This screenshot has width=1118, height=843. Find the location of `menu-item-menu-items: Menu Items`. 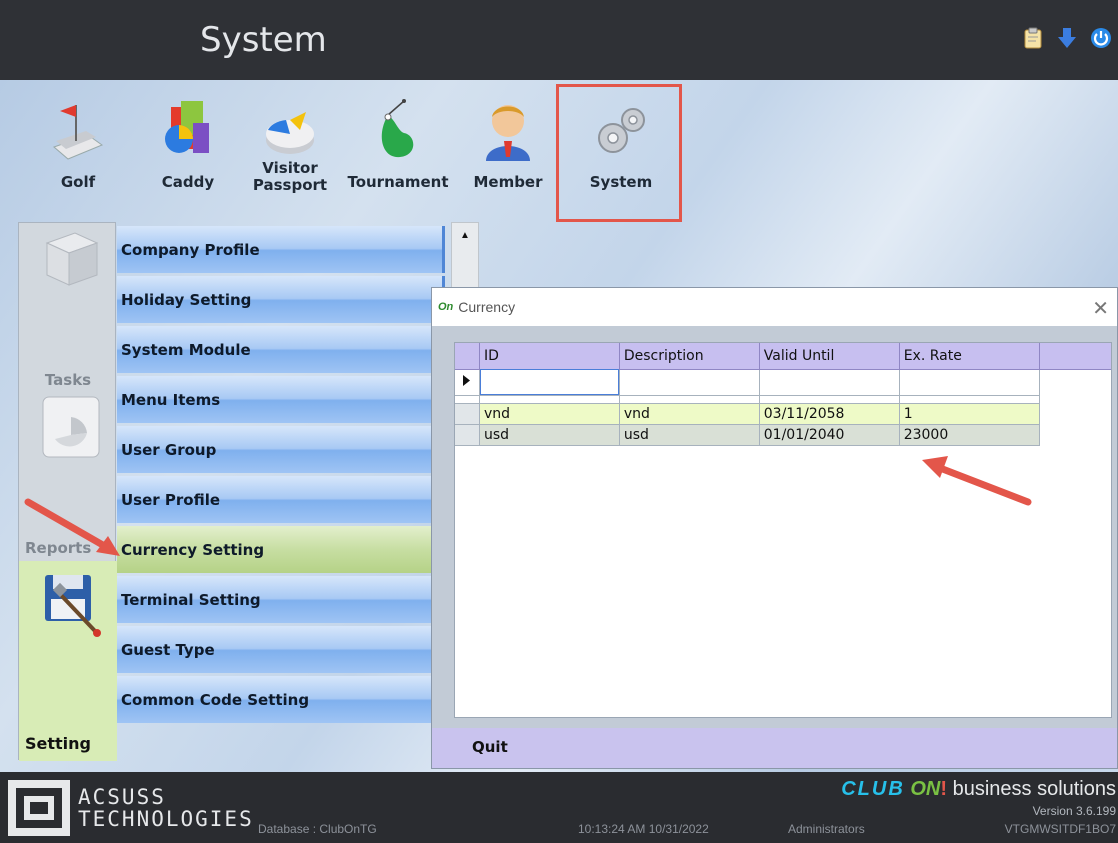

menu-item-menu-items: Menu Items is located at coordinates (281, 399).